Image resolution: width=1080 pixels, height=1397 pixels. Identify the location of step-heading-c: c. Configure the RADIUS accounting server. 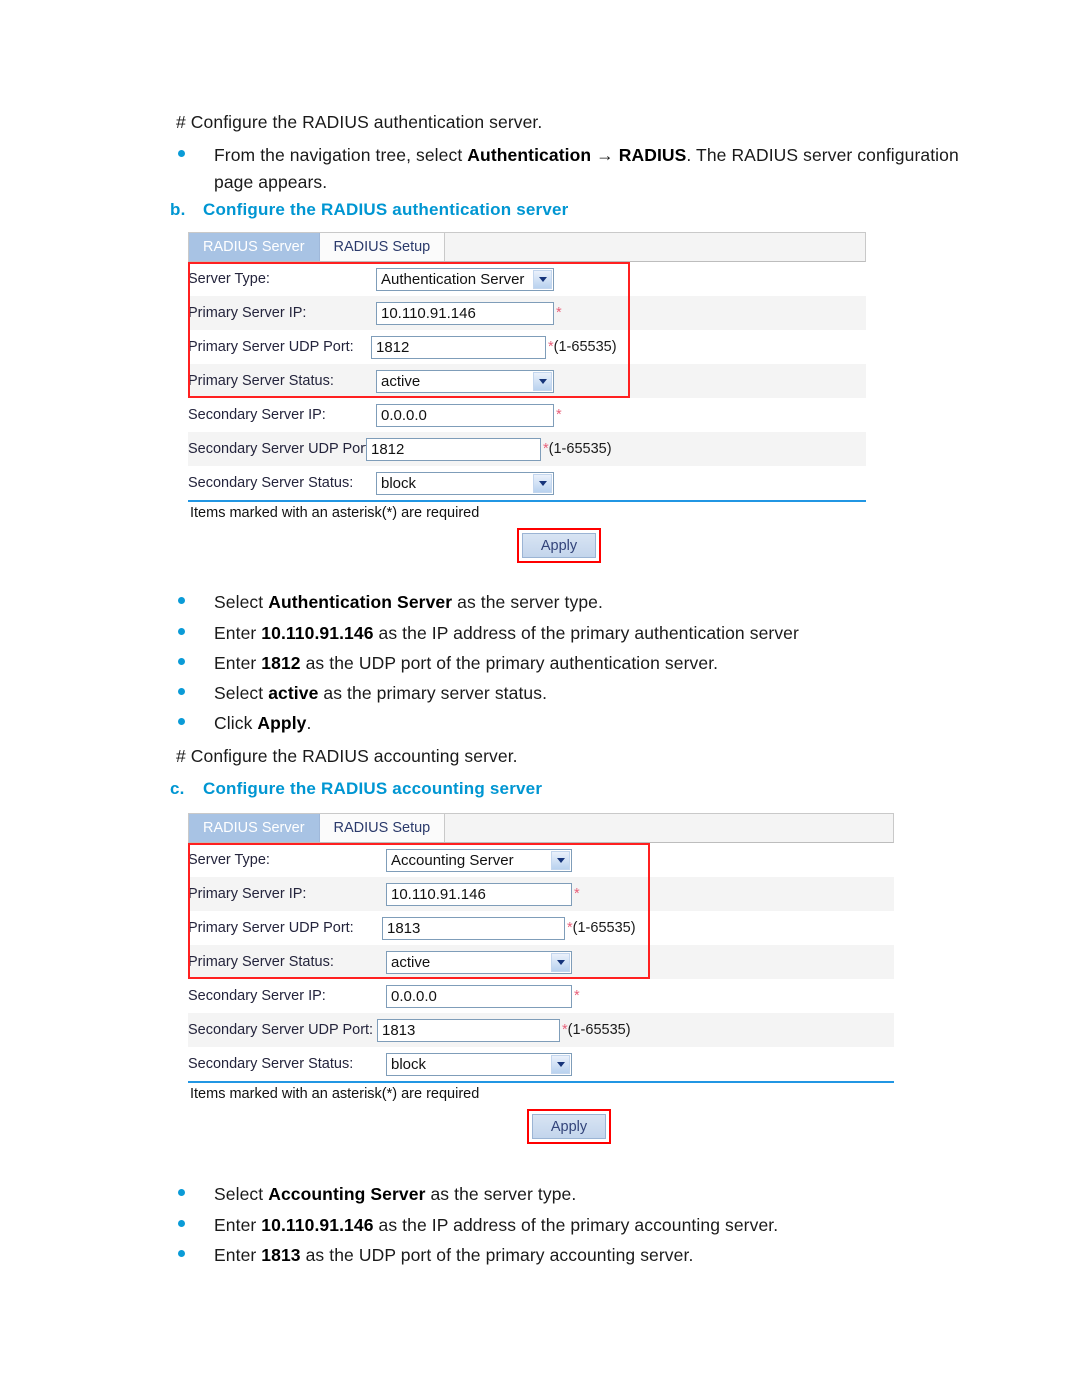
(356, 789).